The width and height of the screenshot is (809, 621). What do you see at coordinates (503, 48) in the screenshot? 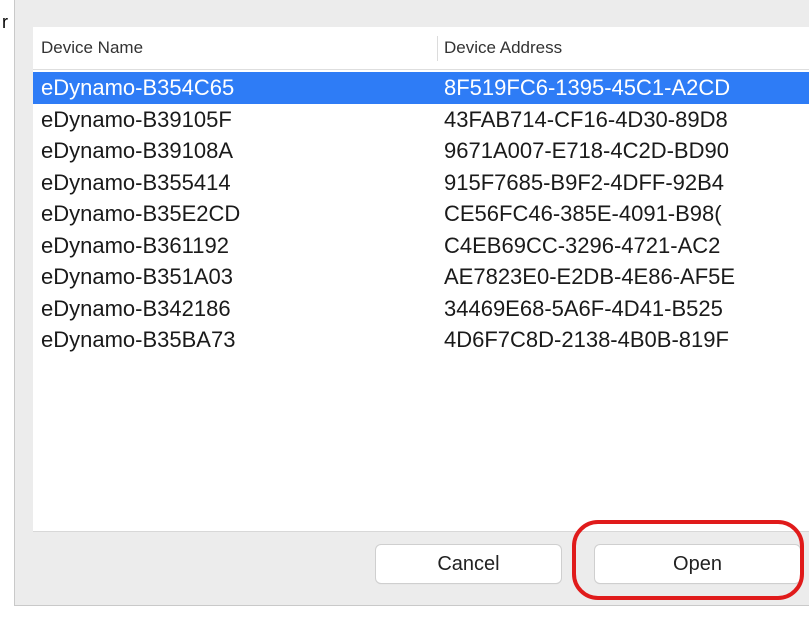
I see `column-header-device-address: Device Address` at bounding box center [503, 48].